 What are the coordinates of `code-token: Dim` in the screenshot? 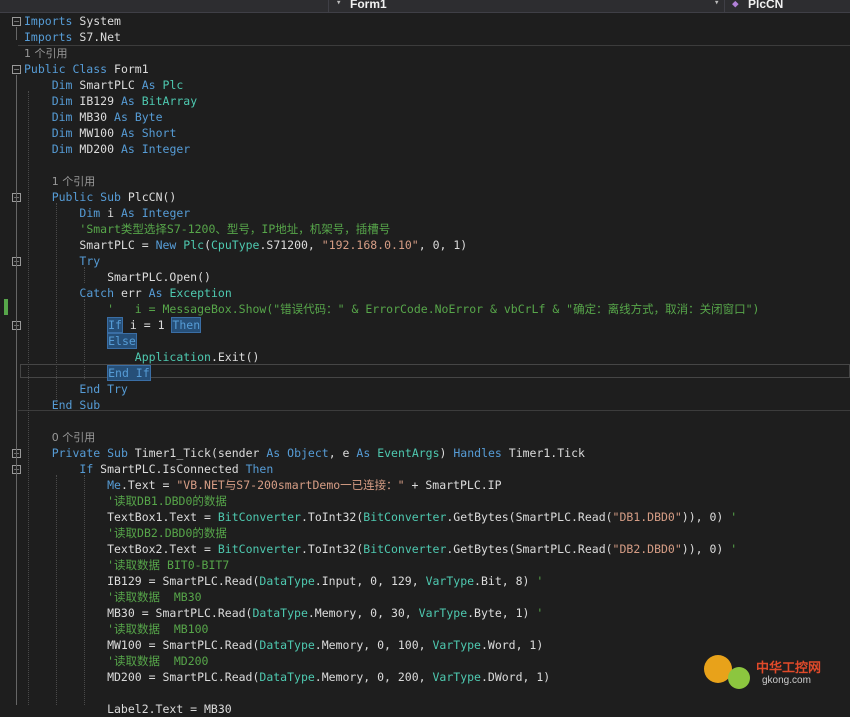 It's located at (62, 117).